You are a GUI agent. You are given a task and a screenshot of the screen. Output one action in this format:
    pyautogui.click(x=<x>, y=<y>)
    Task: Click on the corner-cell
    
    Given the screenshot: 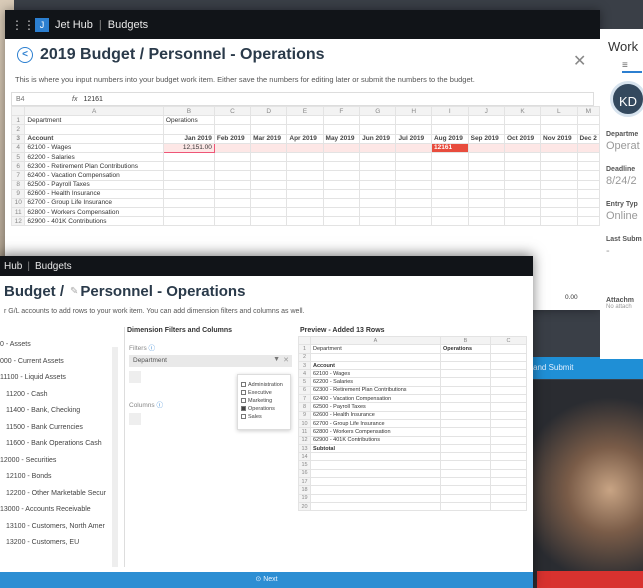 What is the action you would take?
    pyautogui.click(x=18, y=111)
    